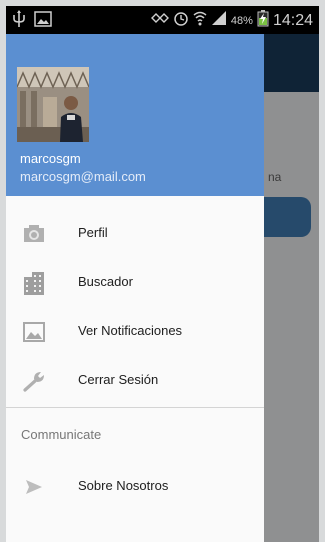 This screenshot has width=325, height=542. What do you see at coordinates (34, 487) in the screenshot?
I see `send-icon` at bounding box center [34, 487].